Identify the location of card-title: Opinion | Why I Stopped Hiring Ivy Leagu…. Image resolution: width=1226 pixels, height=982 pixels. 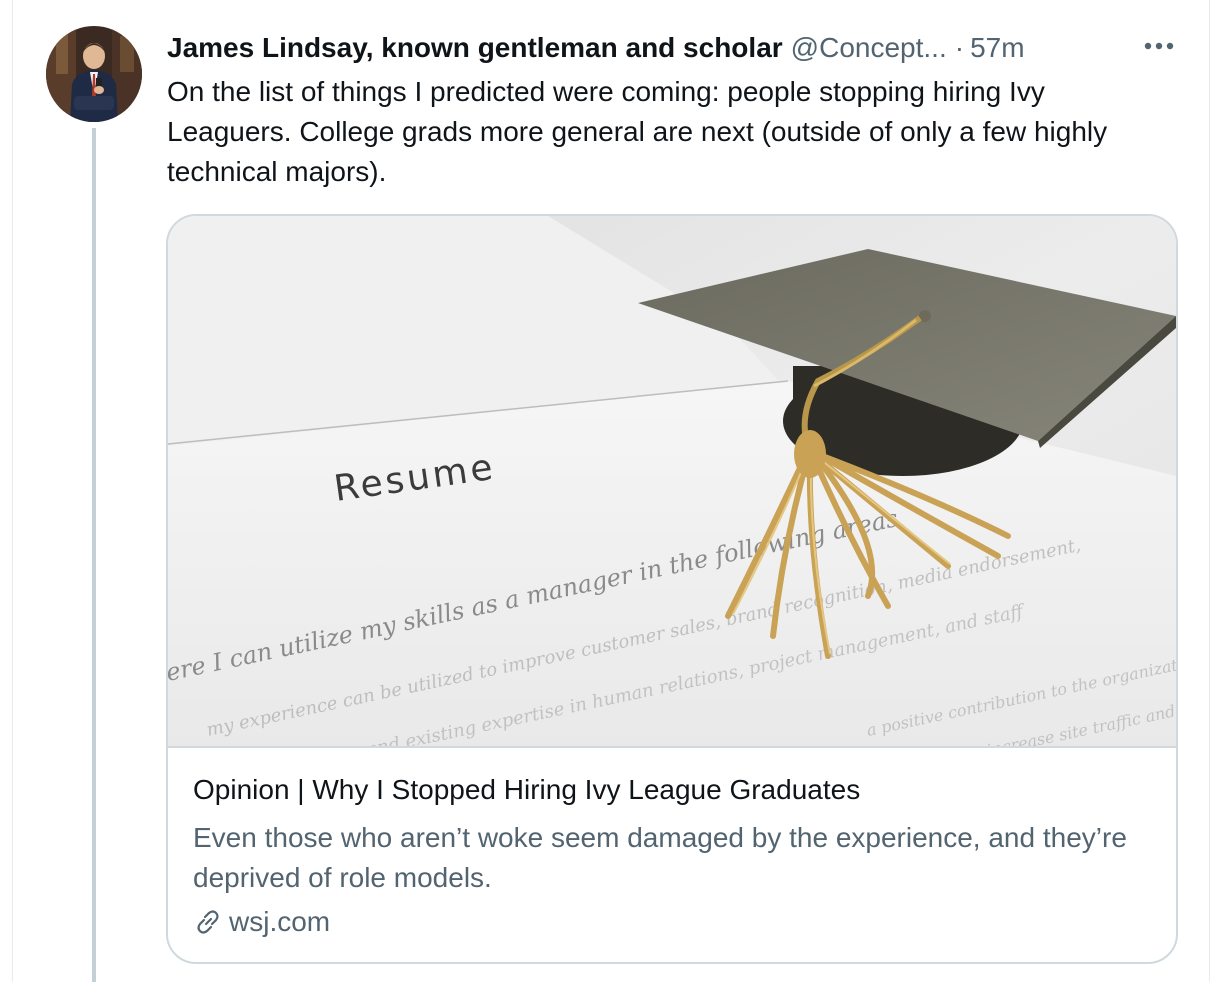
(673, 790).